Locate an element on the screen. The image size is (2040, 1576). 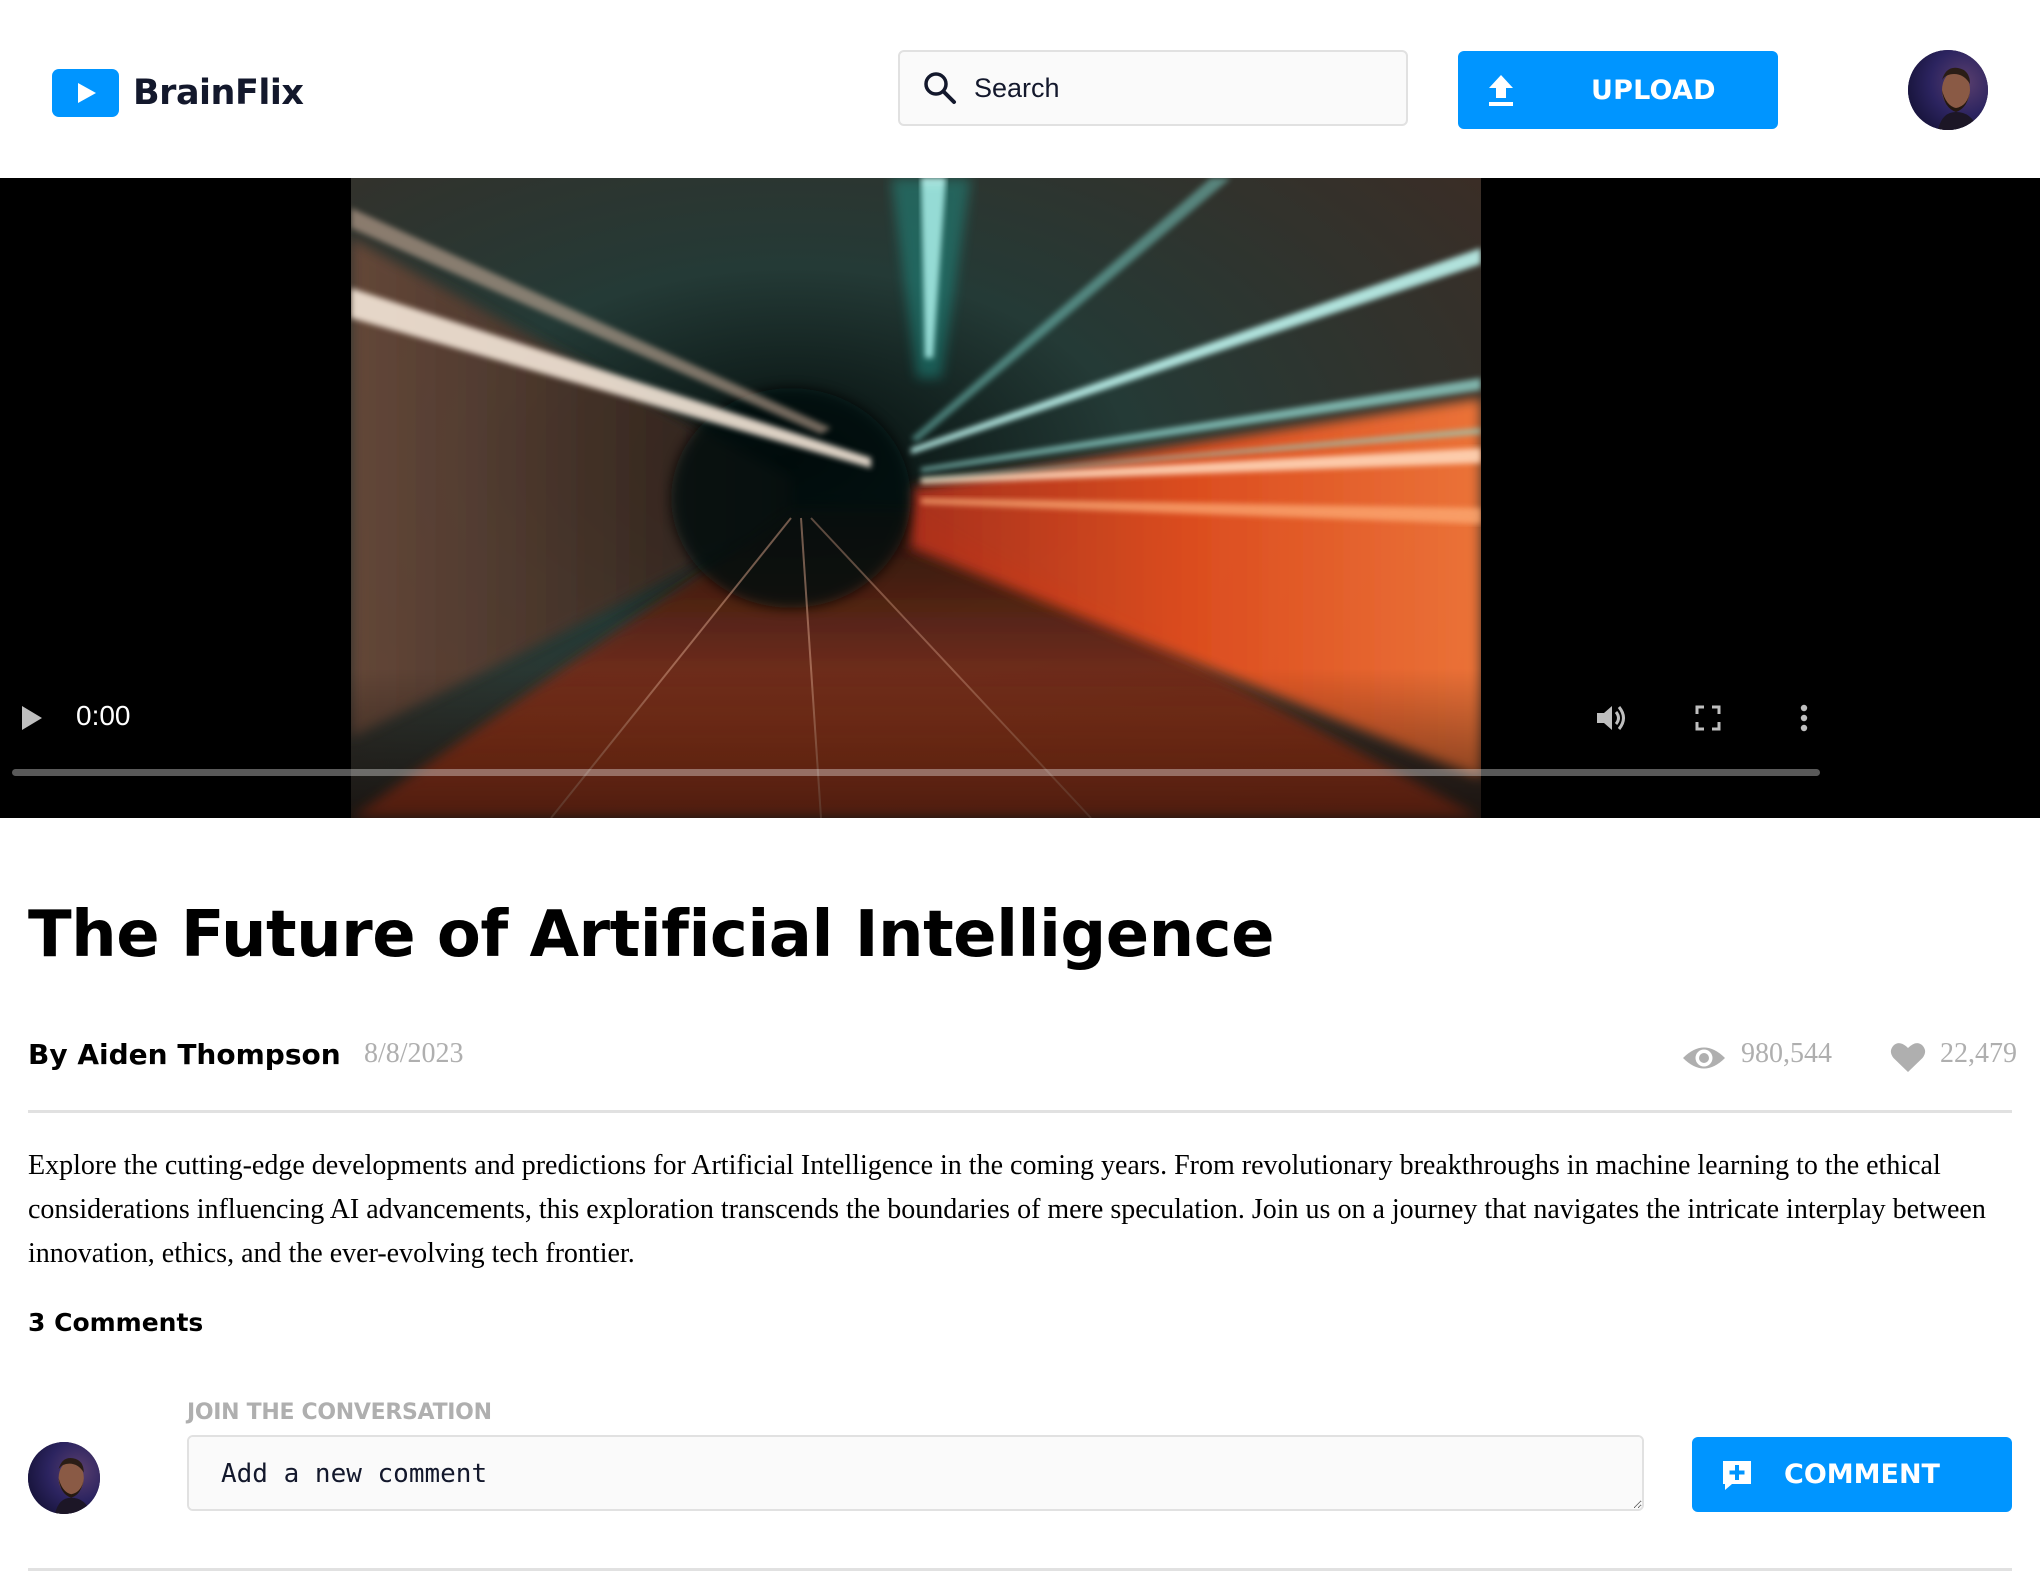
commenter-avatar is located at coordinates (64, 1478).